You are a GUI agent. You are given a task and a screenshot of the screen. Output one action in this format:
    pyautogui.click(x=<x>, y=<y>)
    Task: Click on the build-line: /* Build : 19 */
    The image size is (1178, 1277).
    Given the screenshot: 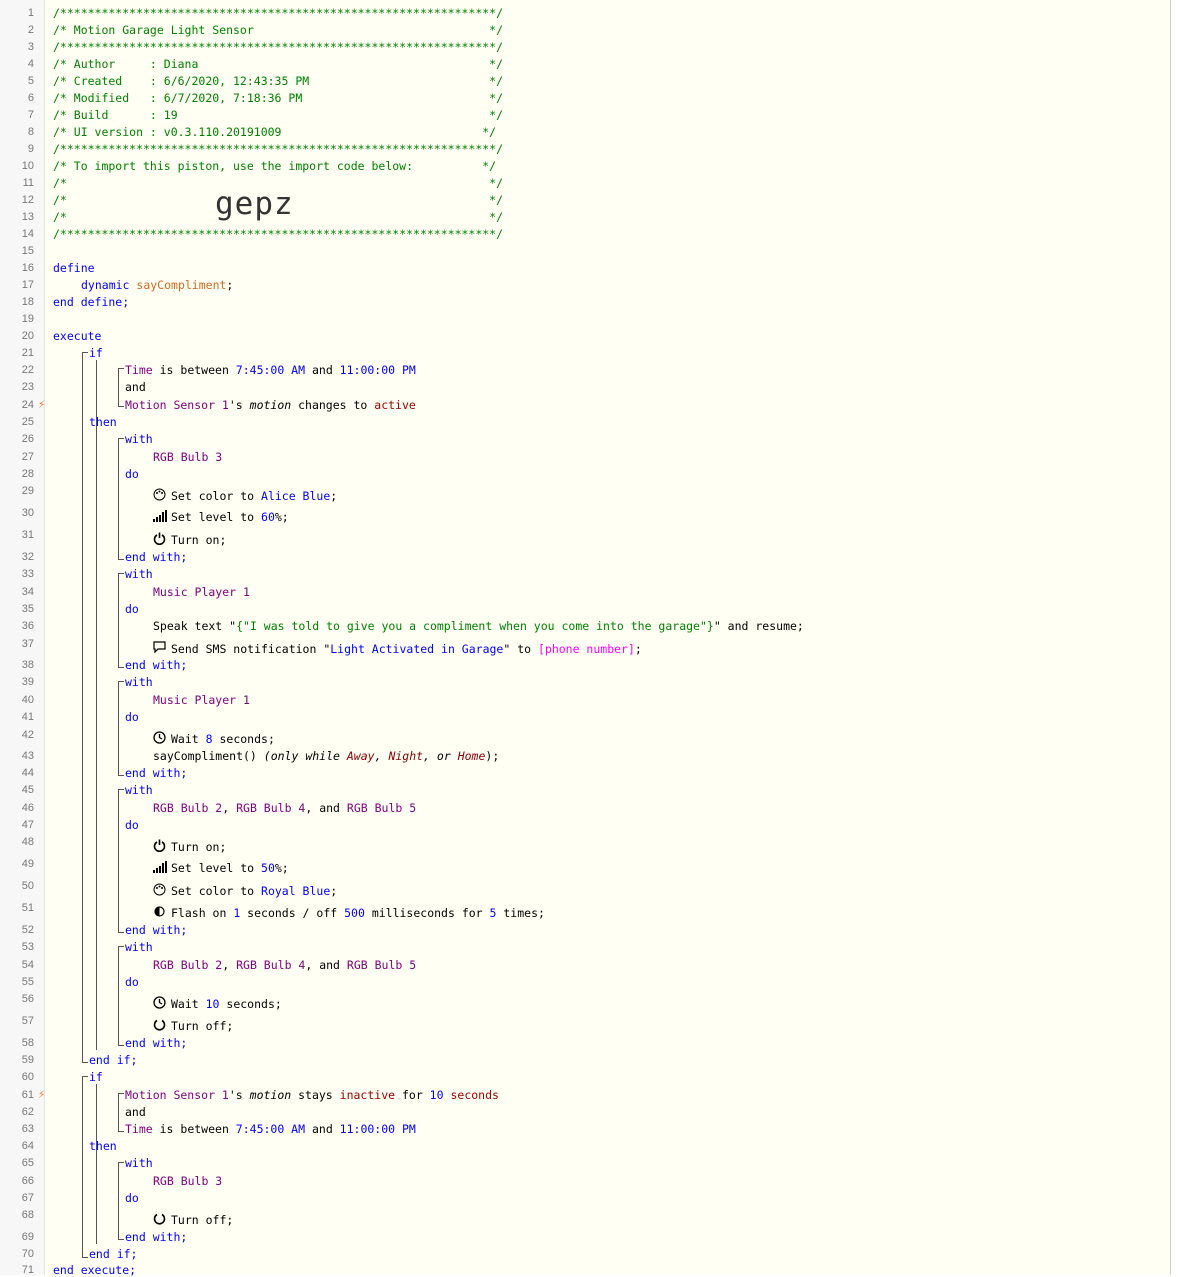 What is the action you would take?
    pyautogui.click(x=278, y=115)
    